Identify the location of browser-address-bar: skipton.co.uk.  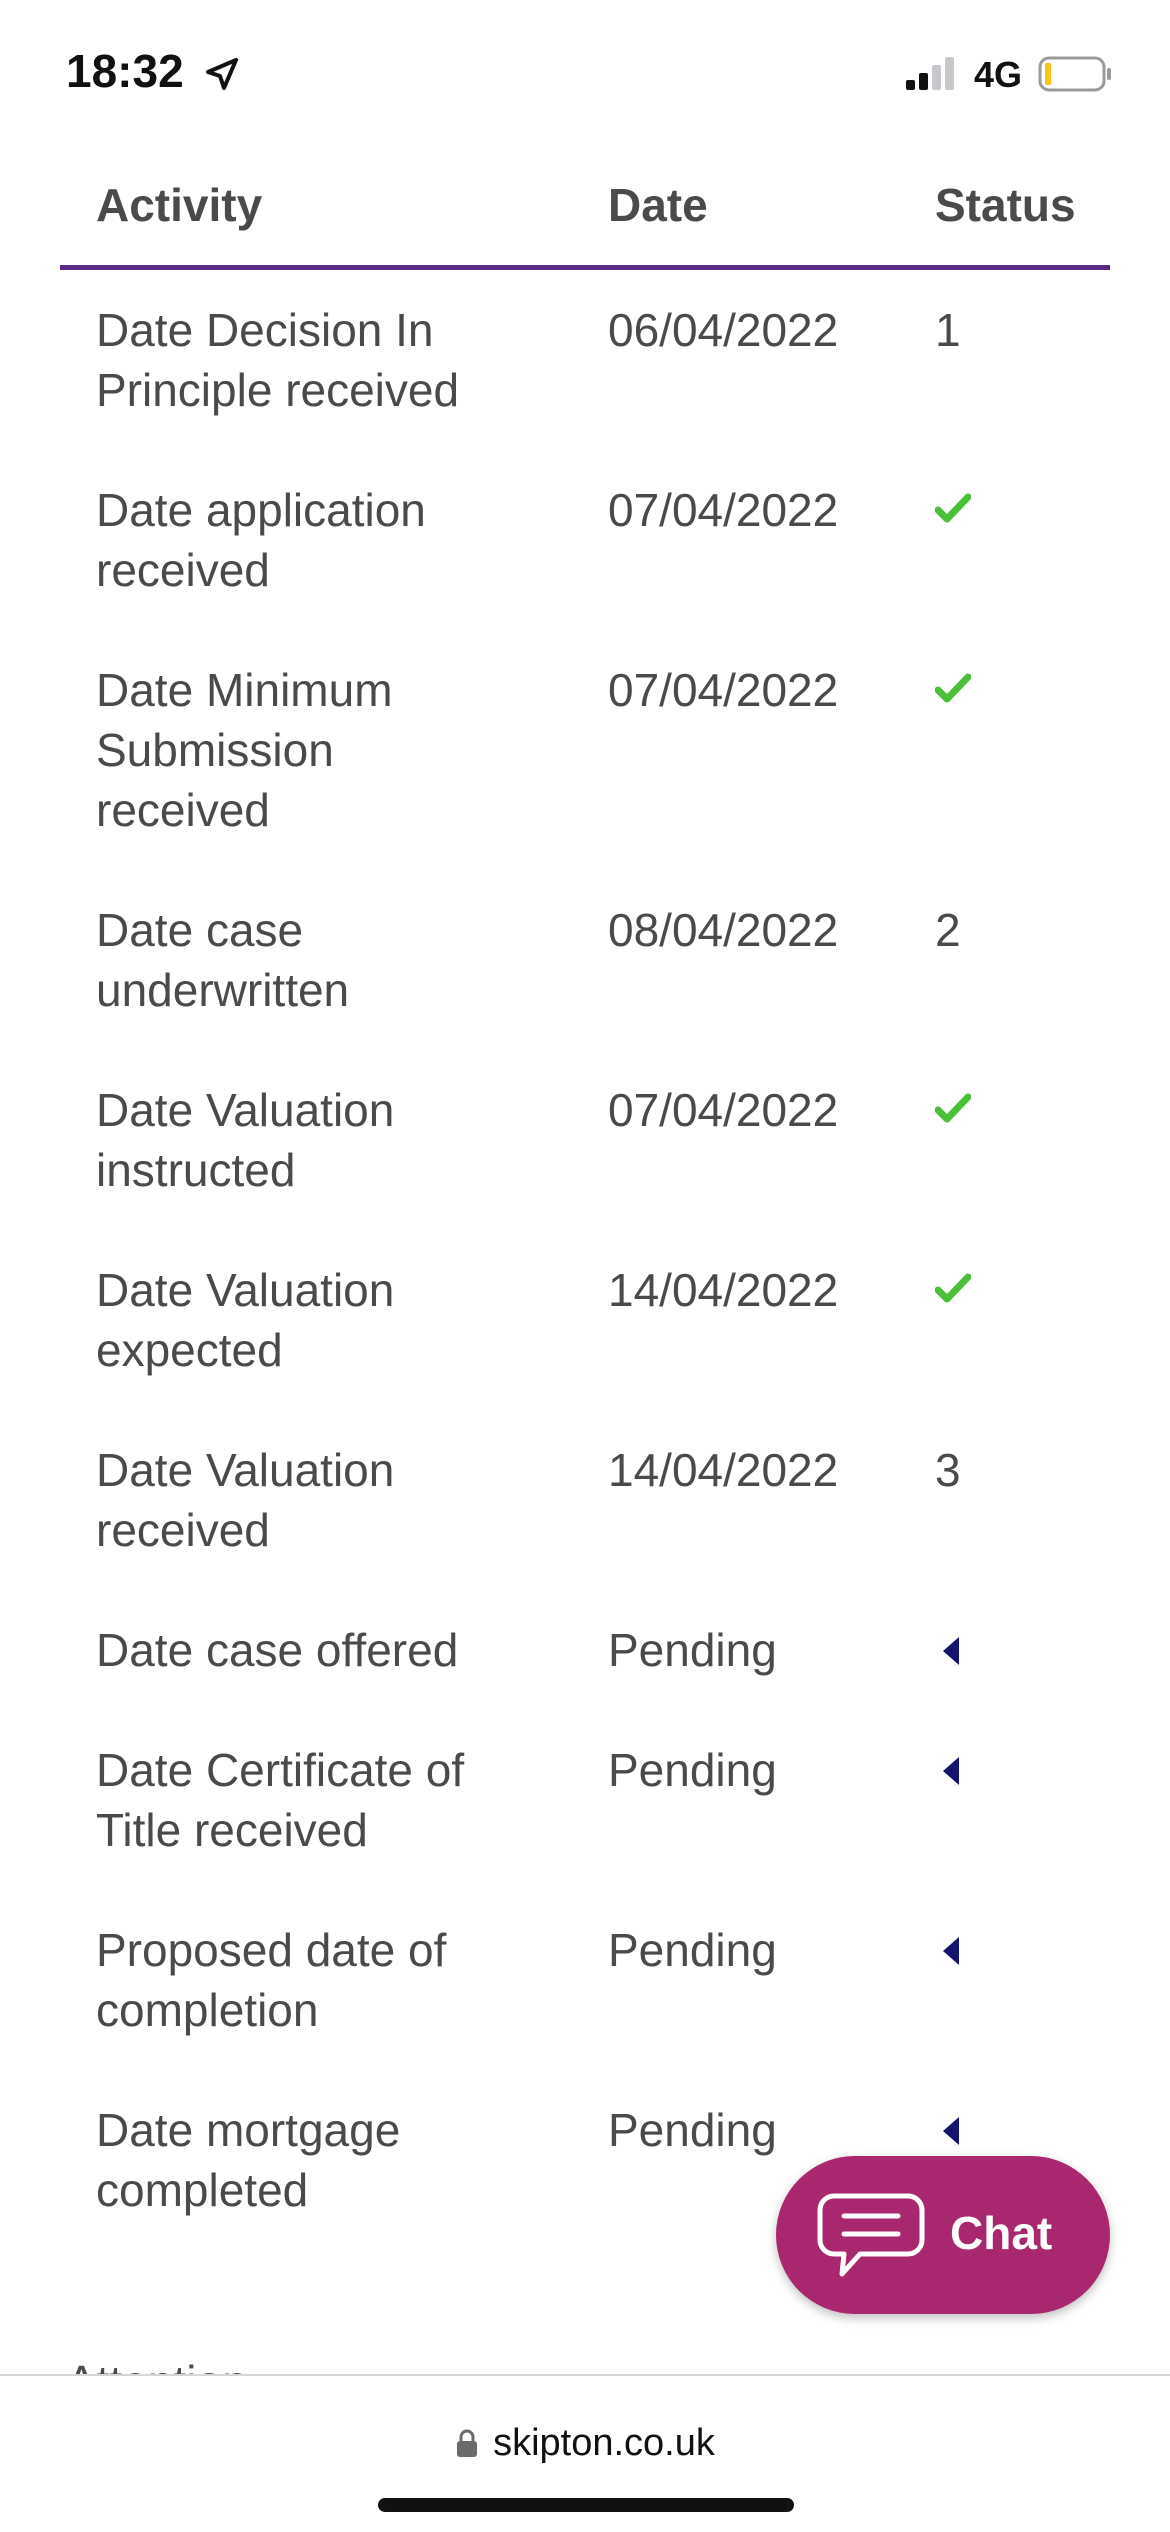
(585, 2453).